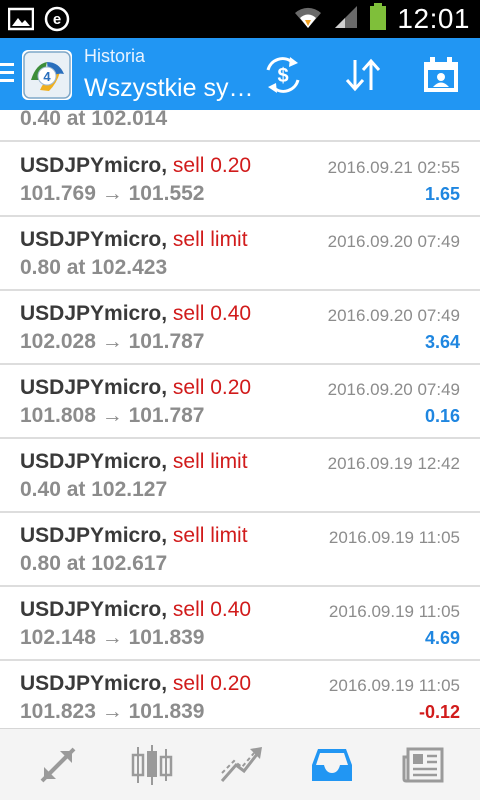 Image resolution: width=480 pixels, height=800 pixels. I want to click on metatrader-logo: 4, so click(47, 75).